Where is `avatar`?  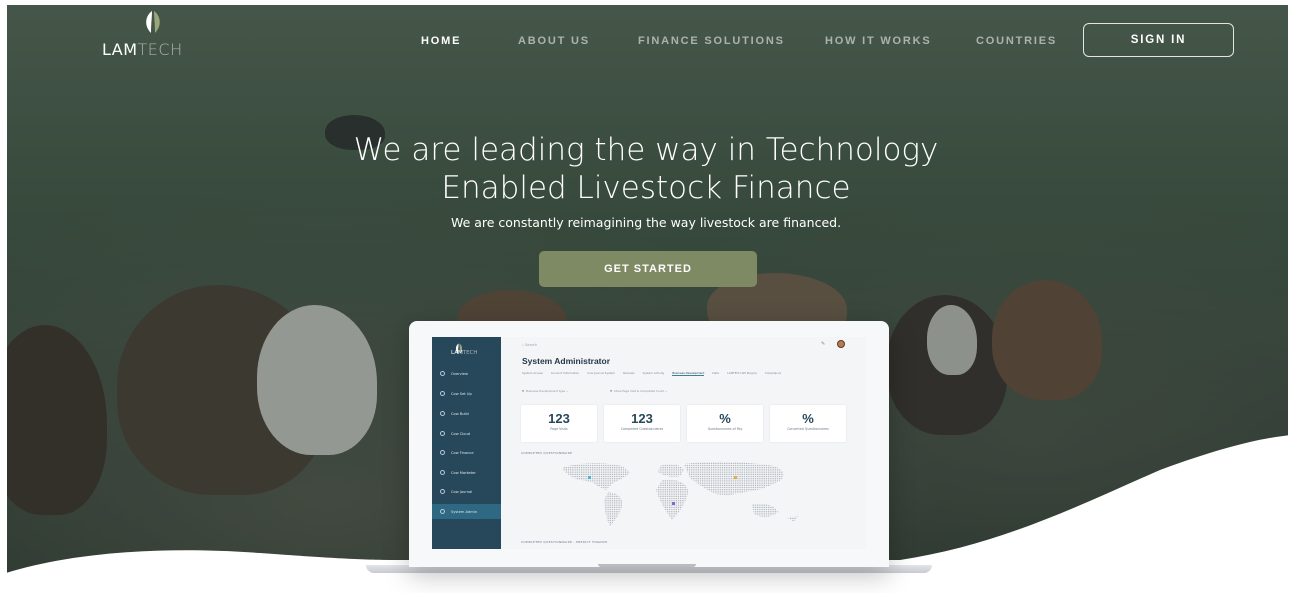
avatar is located at coordinates (841, 344).